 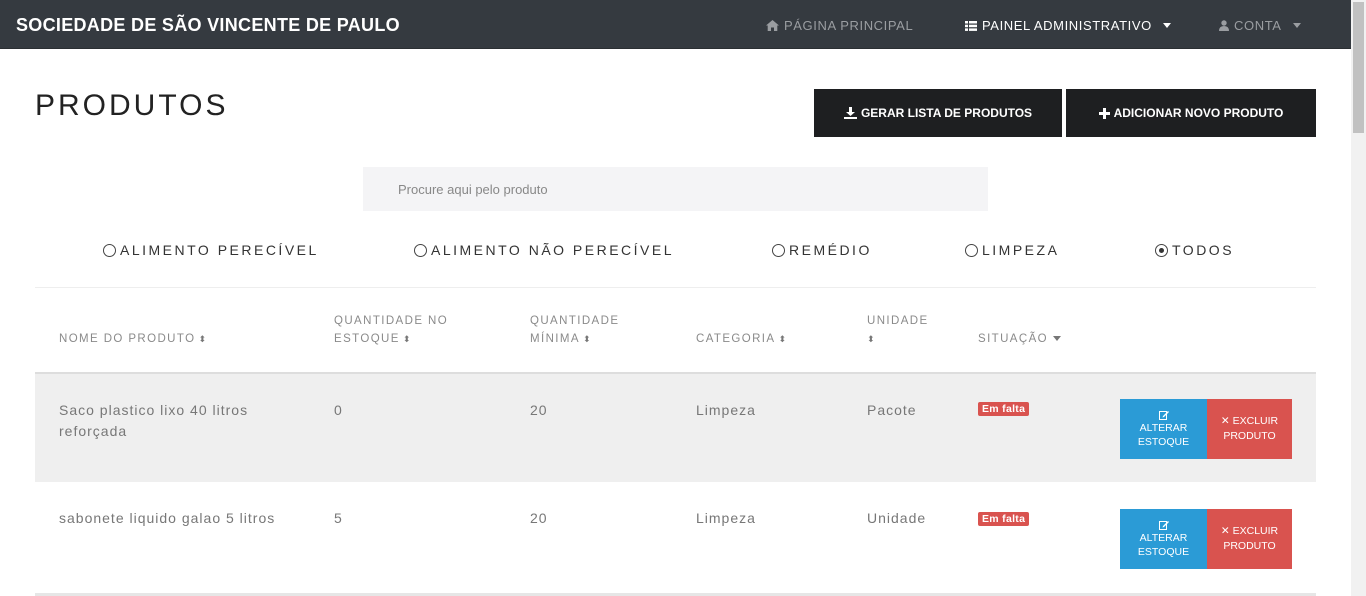 I want to click on nav-account-dropdown: CONTA, so click(x=1260, y=25).